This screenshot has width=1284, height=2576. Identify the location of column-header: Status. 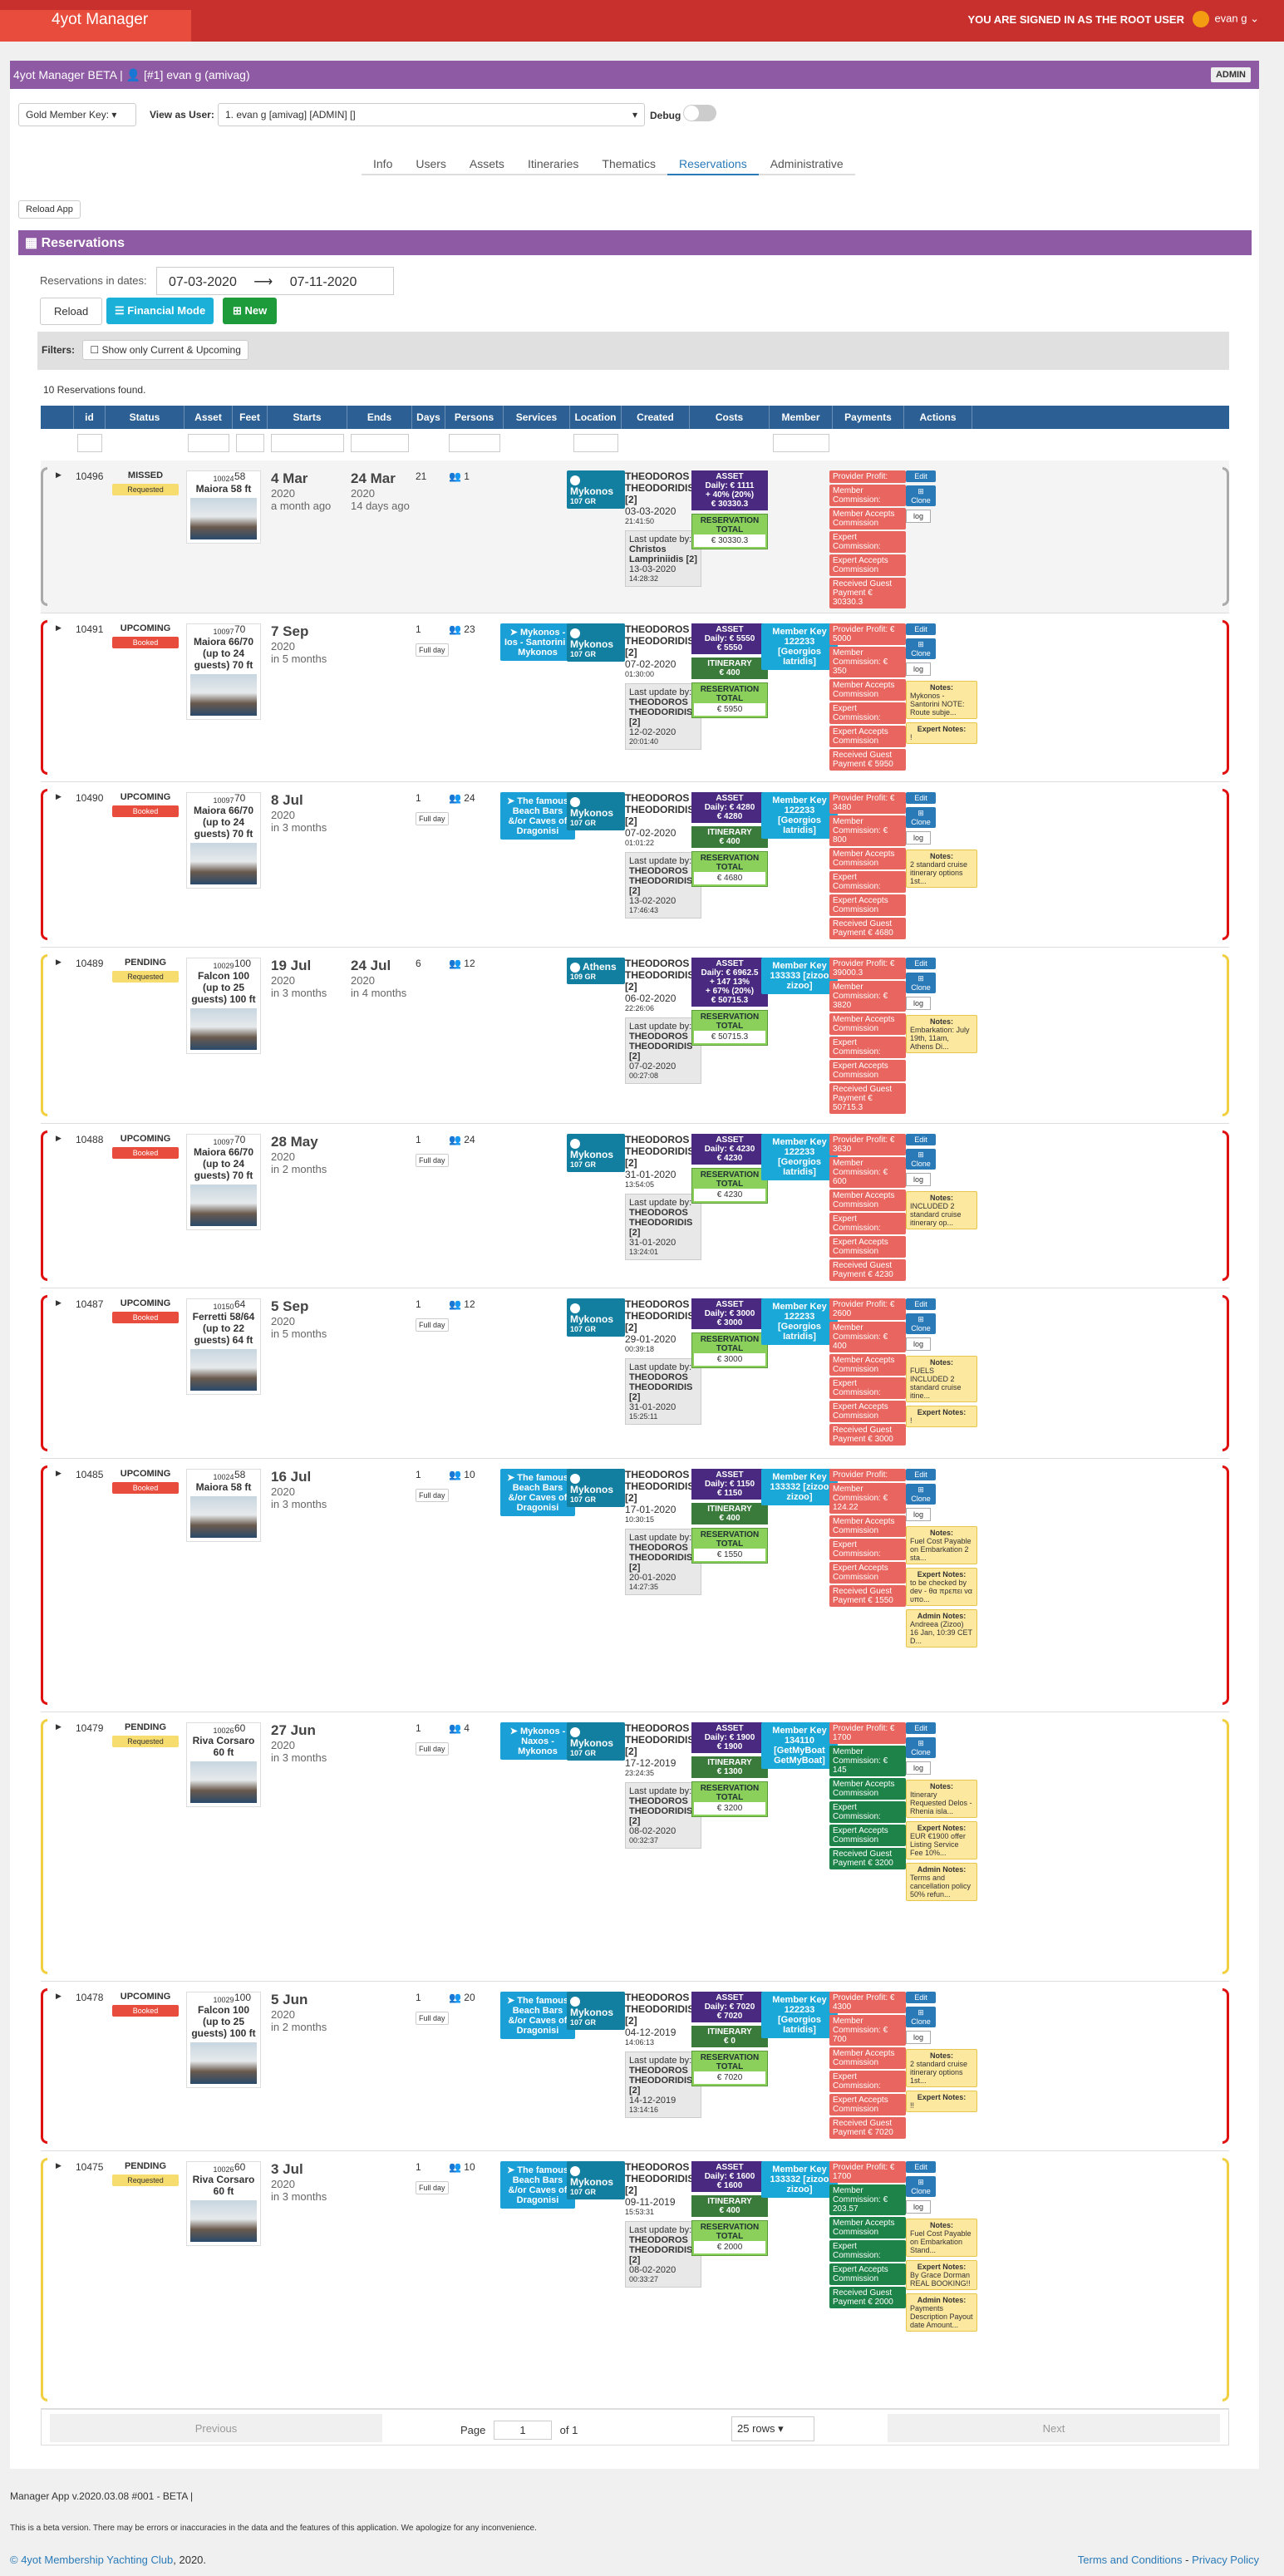
(145, 417).